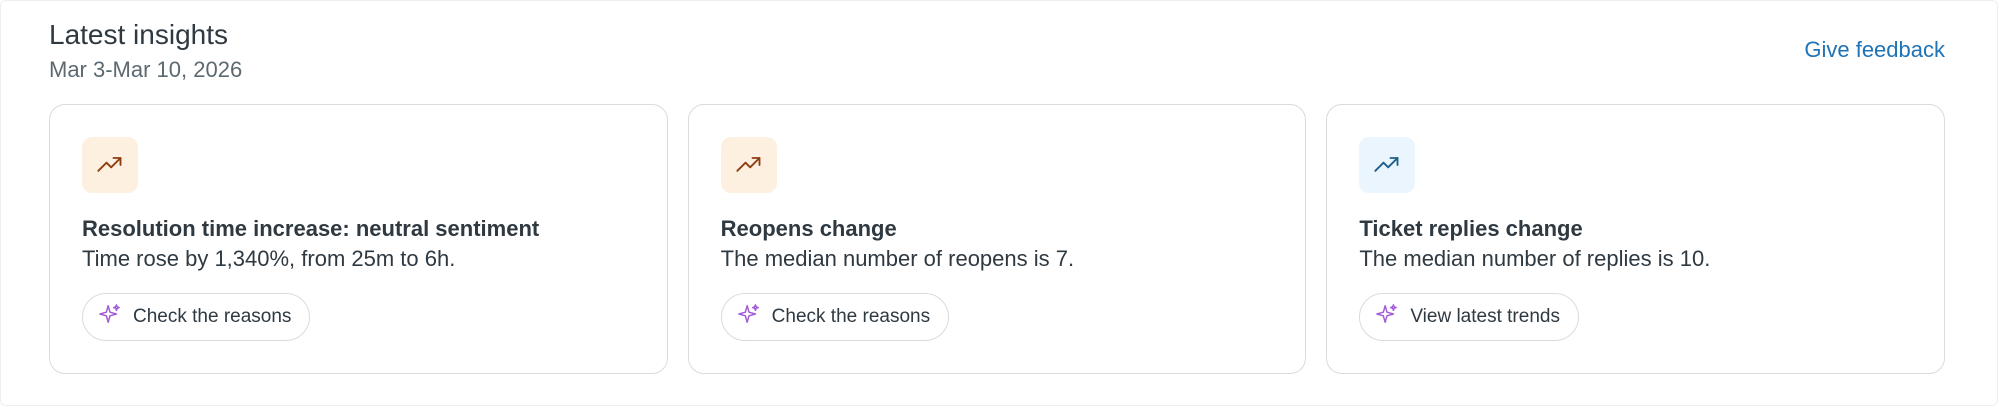  What do you see at coordinates (1485, 316) in the screenshot?
I see `button-label: View latest trends` at bounding box center [1485, 316].